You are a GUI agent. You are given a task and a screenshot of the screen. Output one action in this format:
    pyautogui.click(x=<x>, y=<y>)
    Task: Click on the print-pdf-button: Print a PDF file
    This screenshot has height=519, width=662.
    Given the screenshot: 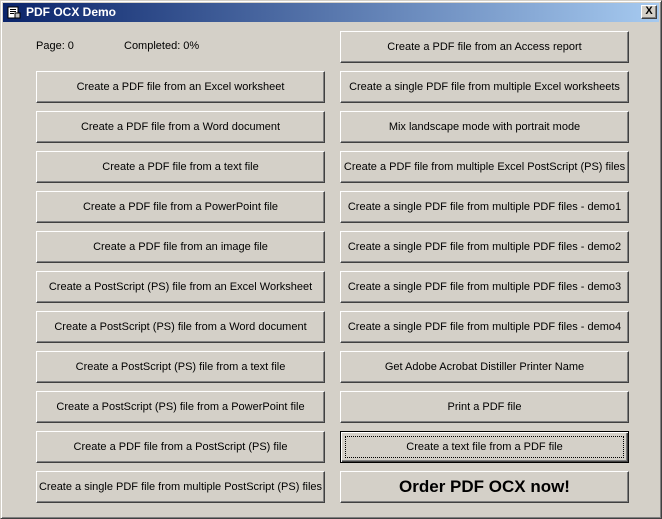 What is the action you would take?
    pyautogui.click(x=484, y=407)
    